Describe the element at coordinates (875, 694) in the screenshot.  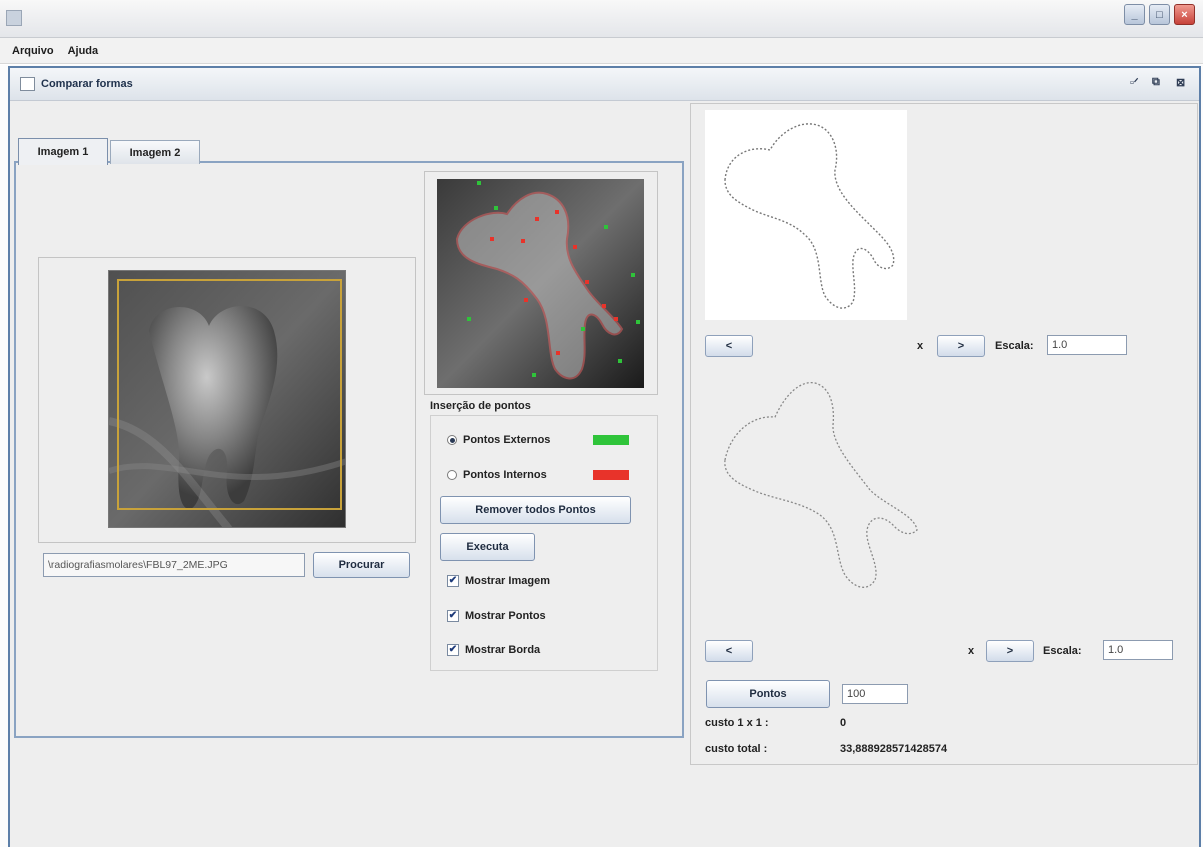
I see `points-input: 100` at that location.